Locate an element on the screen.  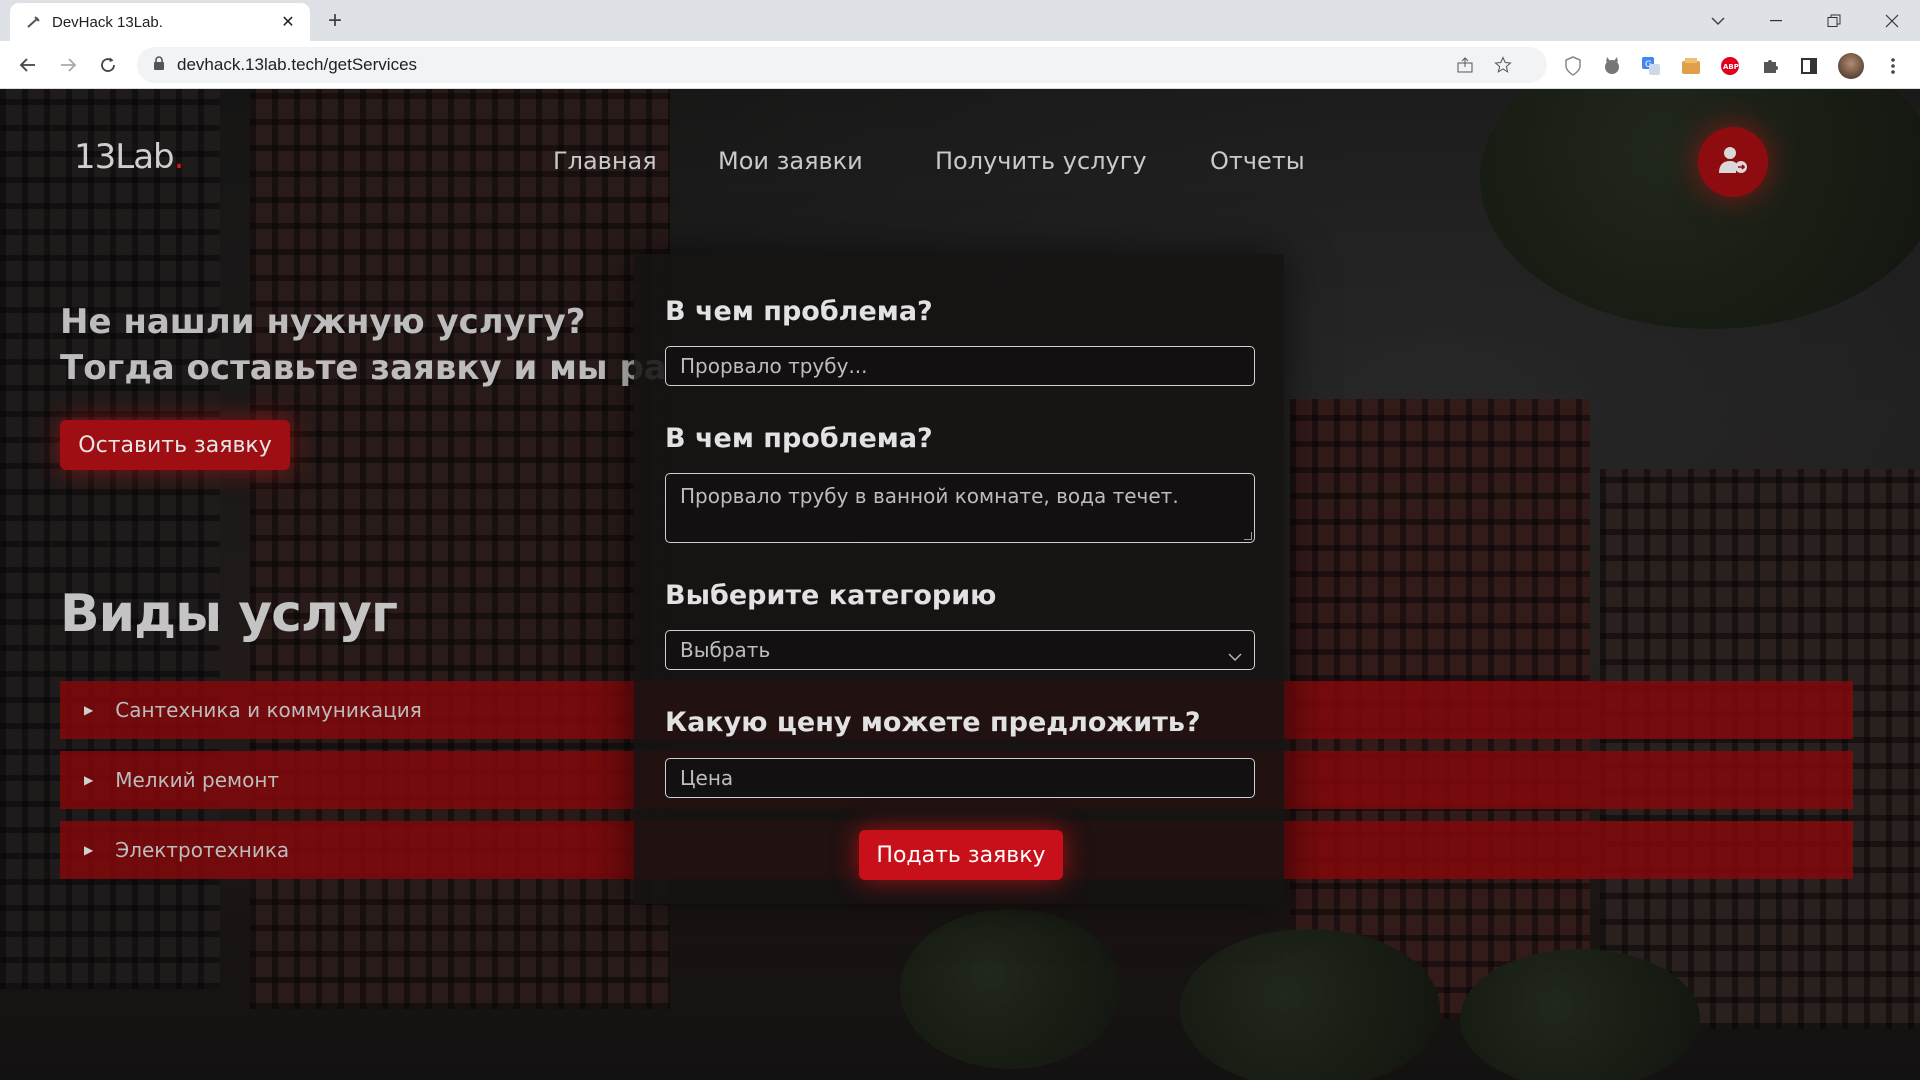
services-title: Виды услуг is located at coordinates (229, 614).